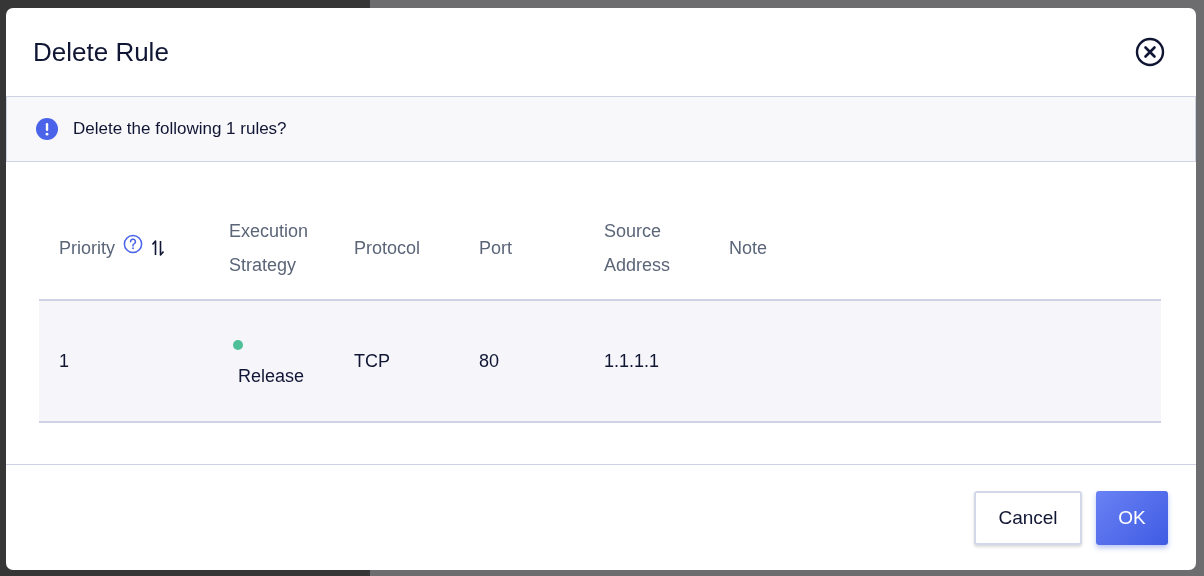 The image size is (1204, 576). Describe the element at coordinates (180, 129) in the screenshot. I see `alert-message: Delete the following 1 rules?` at that location.